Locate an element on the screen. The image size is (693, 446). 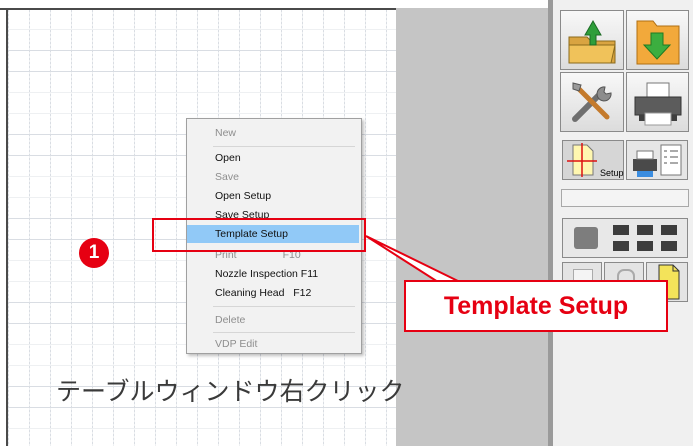
callout-label: Template Setup is located at coordinates (536, 306).